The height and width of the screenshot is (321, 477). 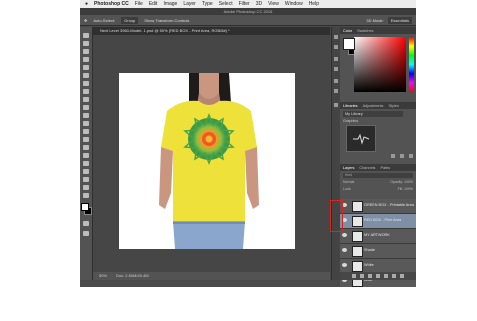 I want to click on panel-foreground-swatch, so click(x=349, y=44).